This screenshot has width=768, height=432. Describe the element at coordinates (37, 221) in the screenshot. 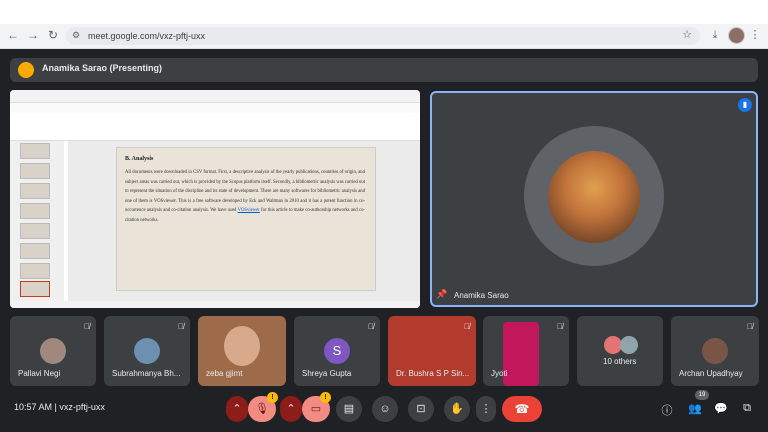

I see `slide-thumbnails` at that location.